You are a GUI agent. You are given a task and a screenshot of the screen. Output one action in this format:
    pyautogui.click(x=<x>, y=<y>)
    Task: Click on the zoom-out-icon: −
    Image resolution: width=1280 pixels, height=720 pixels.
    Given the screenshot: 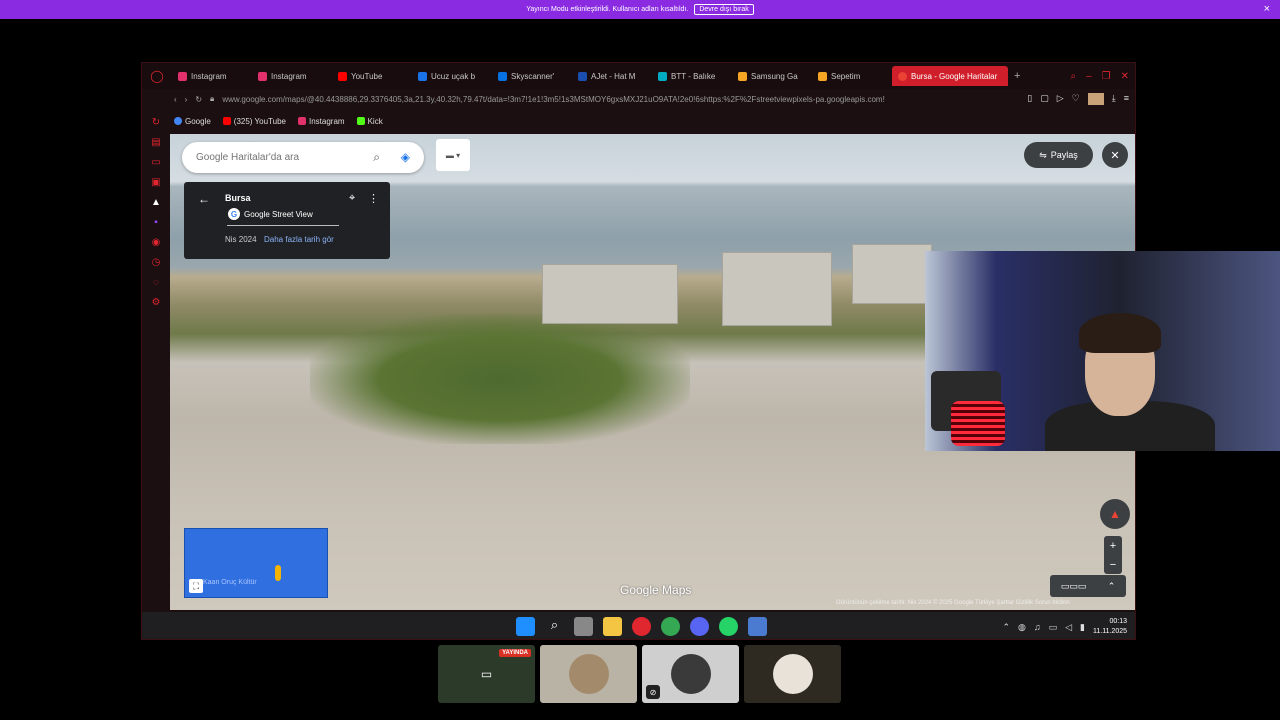 What is the action you would take?
    pyautogui.click(x=1113, y=565)
    